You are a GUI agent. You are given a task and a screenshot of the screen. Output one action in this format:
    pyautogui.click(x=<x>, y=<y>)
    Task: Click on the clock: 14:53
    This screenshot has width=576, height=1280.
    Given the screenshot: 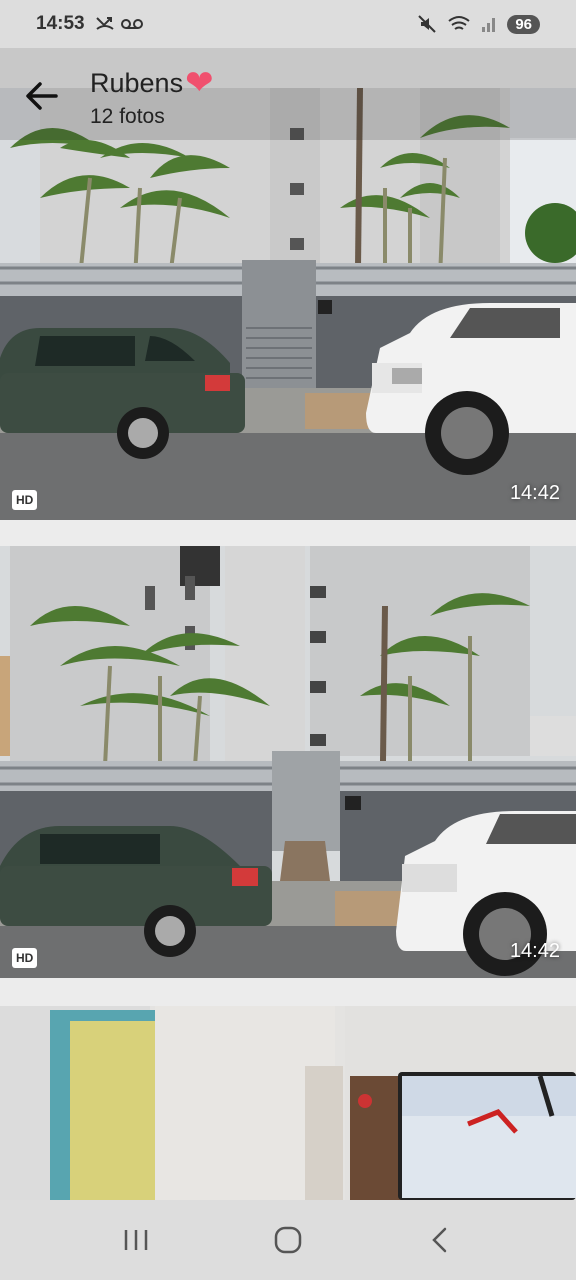 What is the action you would take?
    pyautogui.click(x=60, y=23)
    